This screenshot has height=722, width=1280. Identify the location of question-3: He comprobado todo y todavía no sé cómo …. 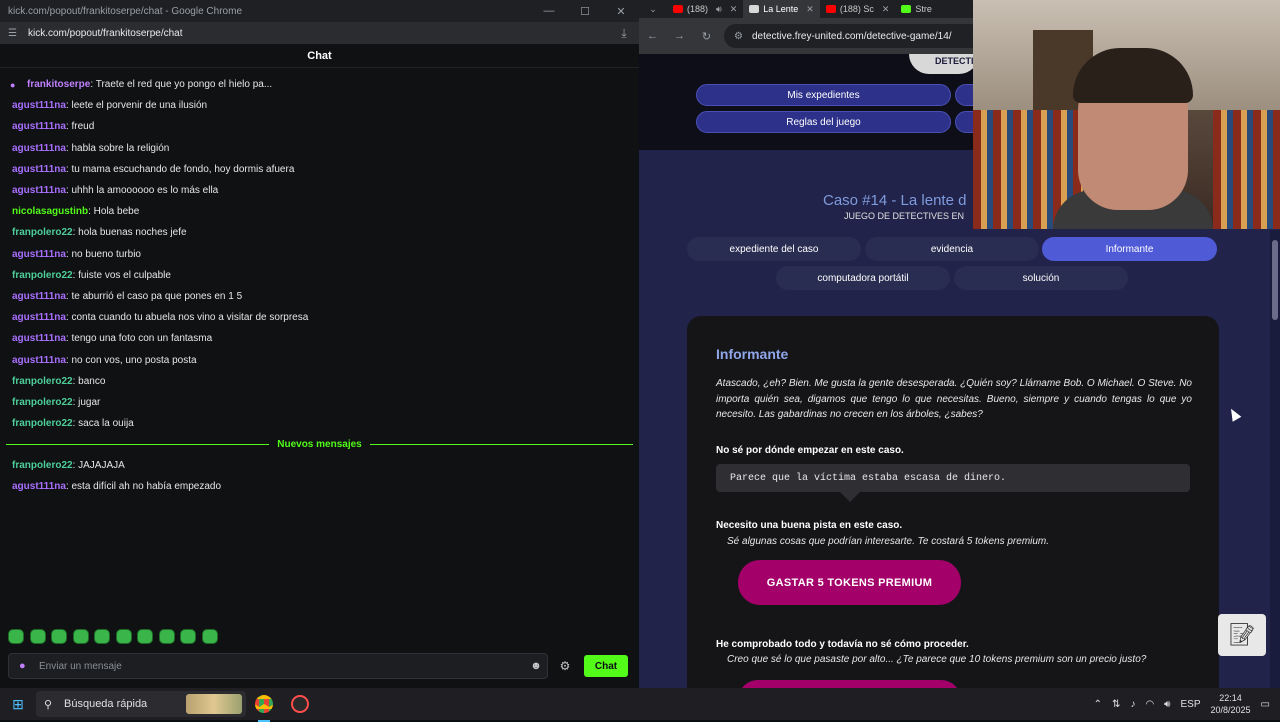
(842, 644).